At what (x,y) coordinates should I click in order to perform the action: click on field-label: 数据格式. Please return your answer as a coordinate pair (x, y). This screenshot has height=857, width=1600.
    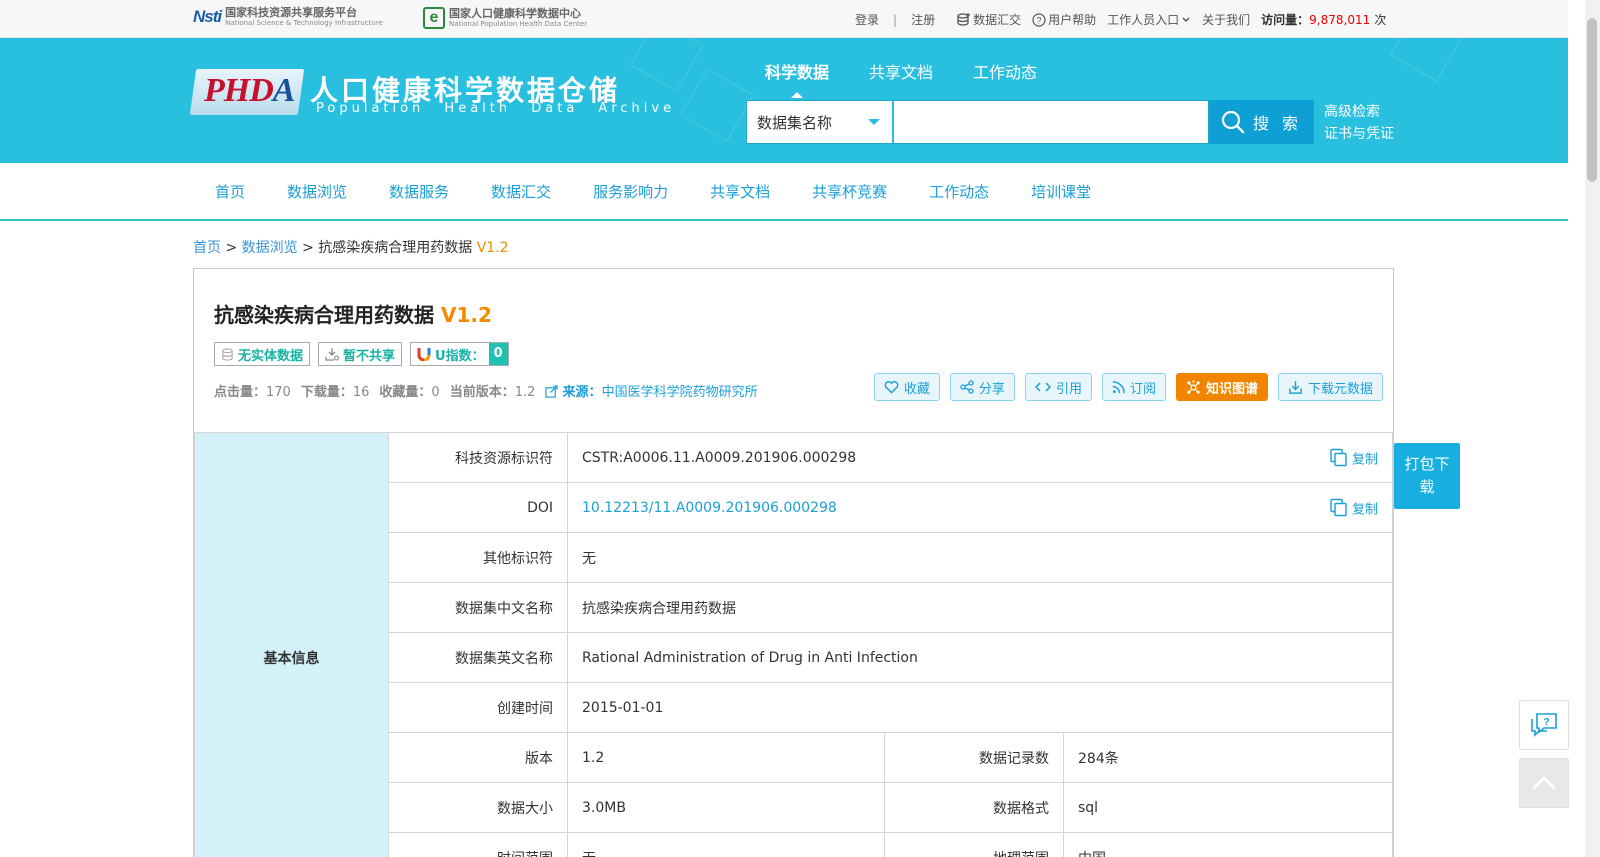
    Looking at the image, I should click on (974, 807).